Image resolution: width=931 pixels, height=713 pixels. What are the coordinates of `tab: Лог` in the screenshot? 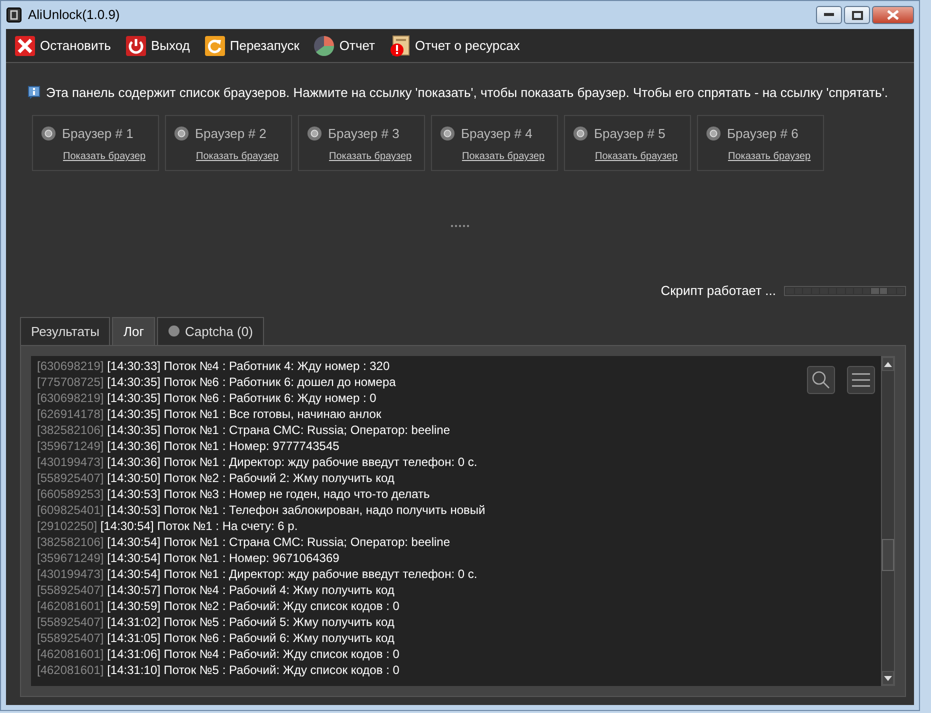 It's located at (133, 330).